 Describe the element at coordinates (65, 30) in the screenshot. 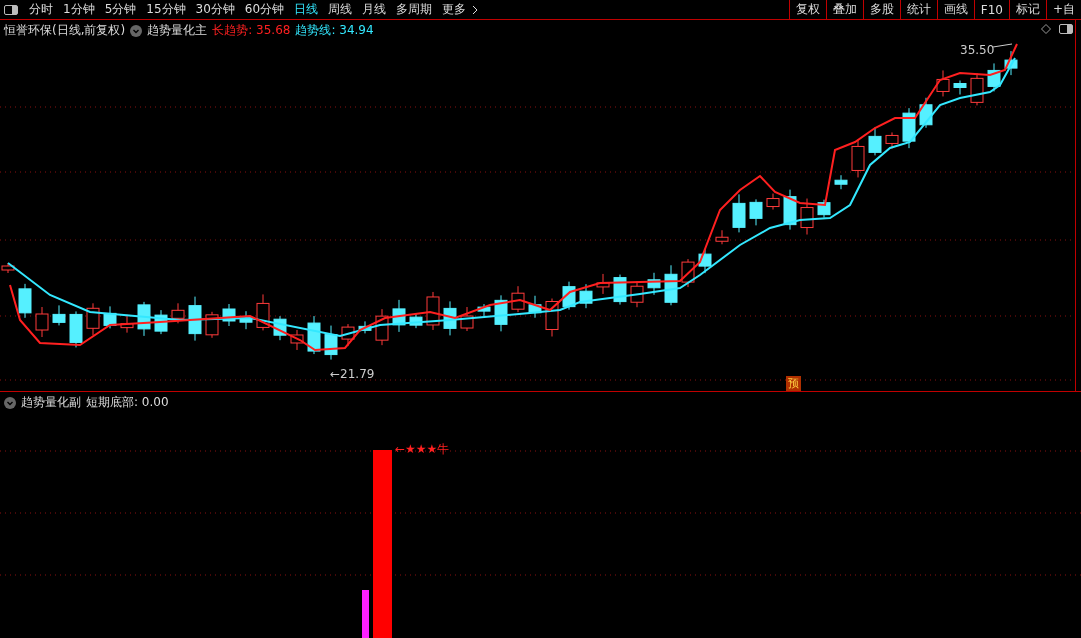

I see `stock-title: 恒誉环保(日线,前复权)` at that location.